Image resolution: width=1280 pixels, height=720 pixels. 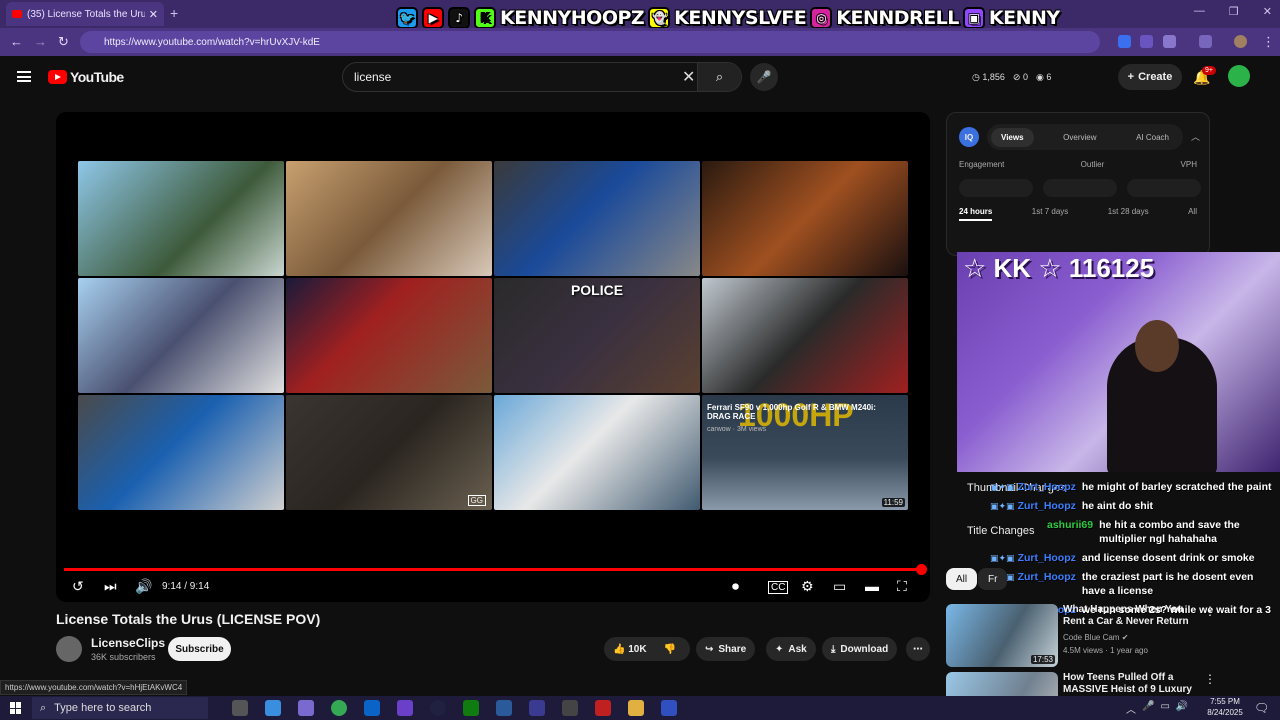 What do you see at coordinates (1012, 137) in the screenshot?
I see `tab-views: Views` at bounding box center [1012, 137].